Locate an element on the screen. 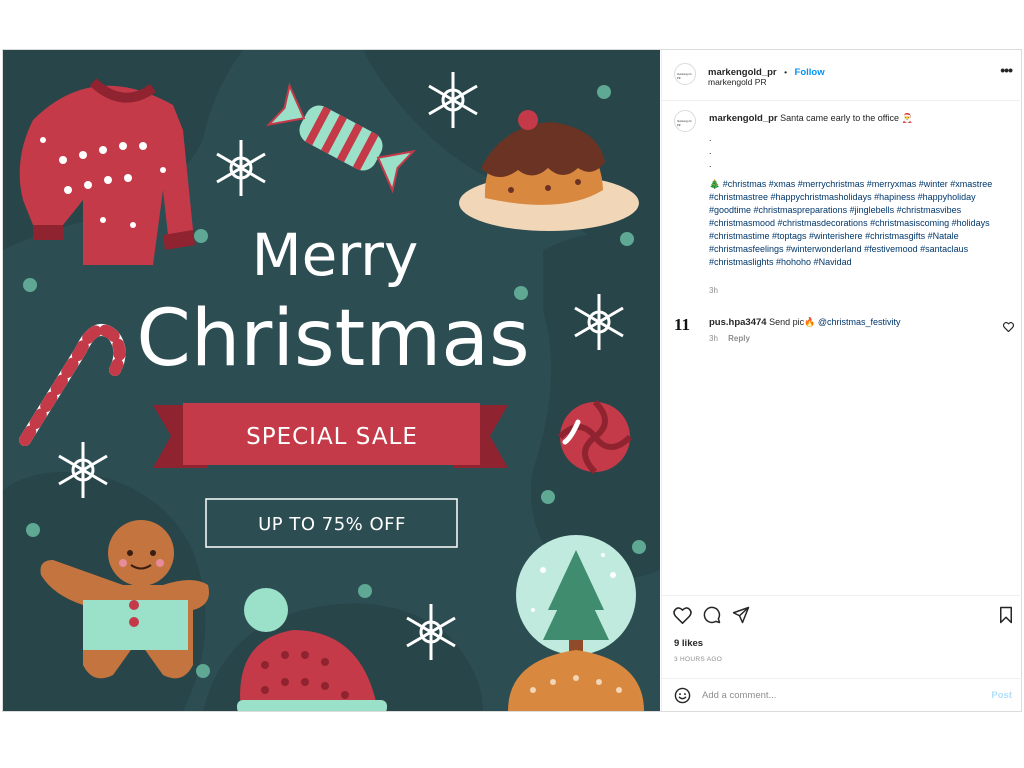 This screenshot has width=1024, height=768. peppermint-candy-illustration is located at coordinates (595, 437).